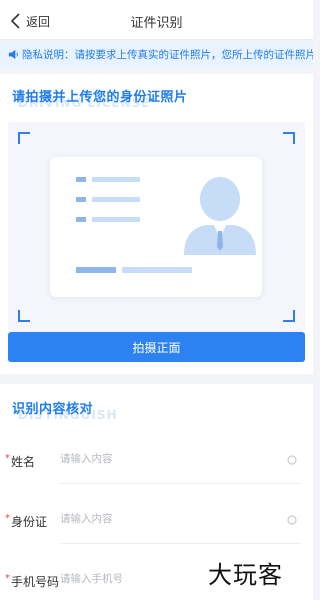 The height and width of the screenshot is (600, 320). I want to click on privacy-notice-text: 隐私说明：请按要求上传真实的证件照片，您所上传的证件照片仅用于身份核验, so click(167, 54).